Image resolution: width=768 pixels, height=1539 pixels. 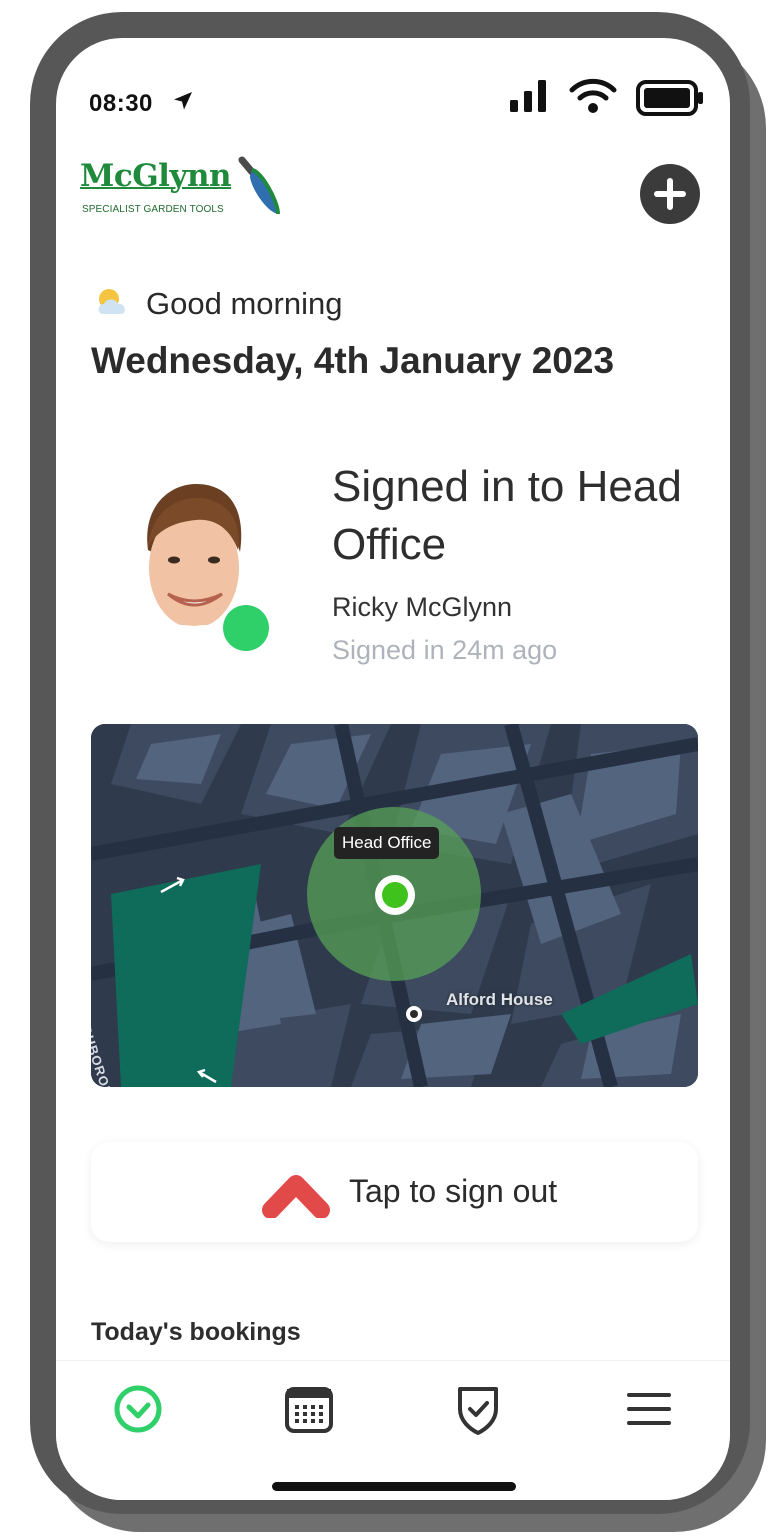 I want to click on check-circle-icon, so click(x=138, y=1409).